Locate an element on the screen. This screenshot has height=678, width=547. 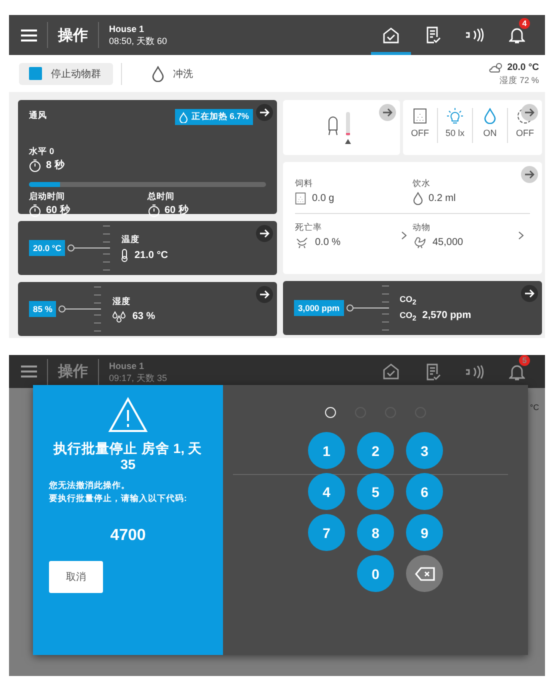
sensor-label: 温度 is located at coordinates (130, 240).